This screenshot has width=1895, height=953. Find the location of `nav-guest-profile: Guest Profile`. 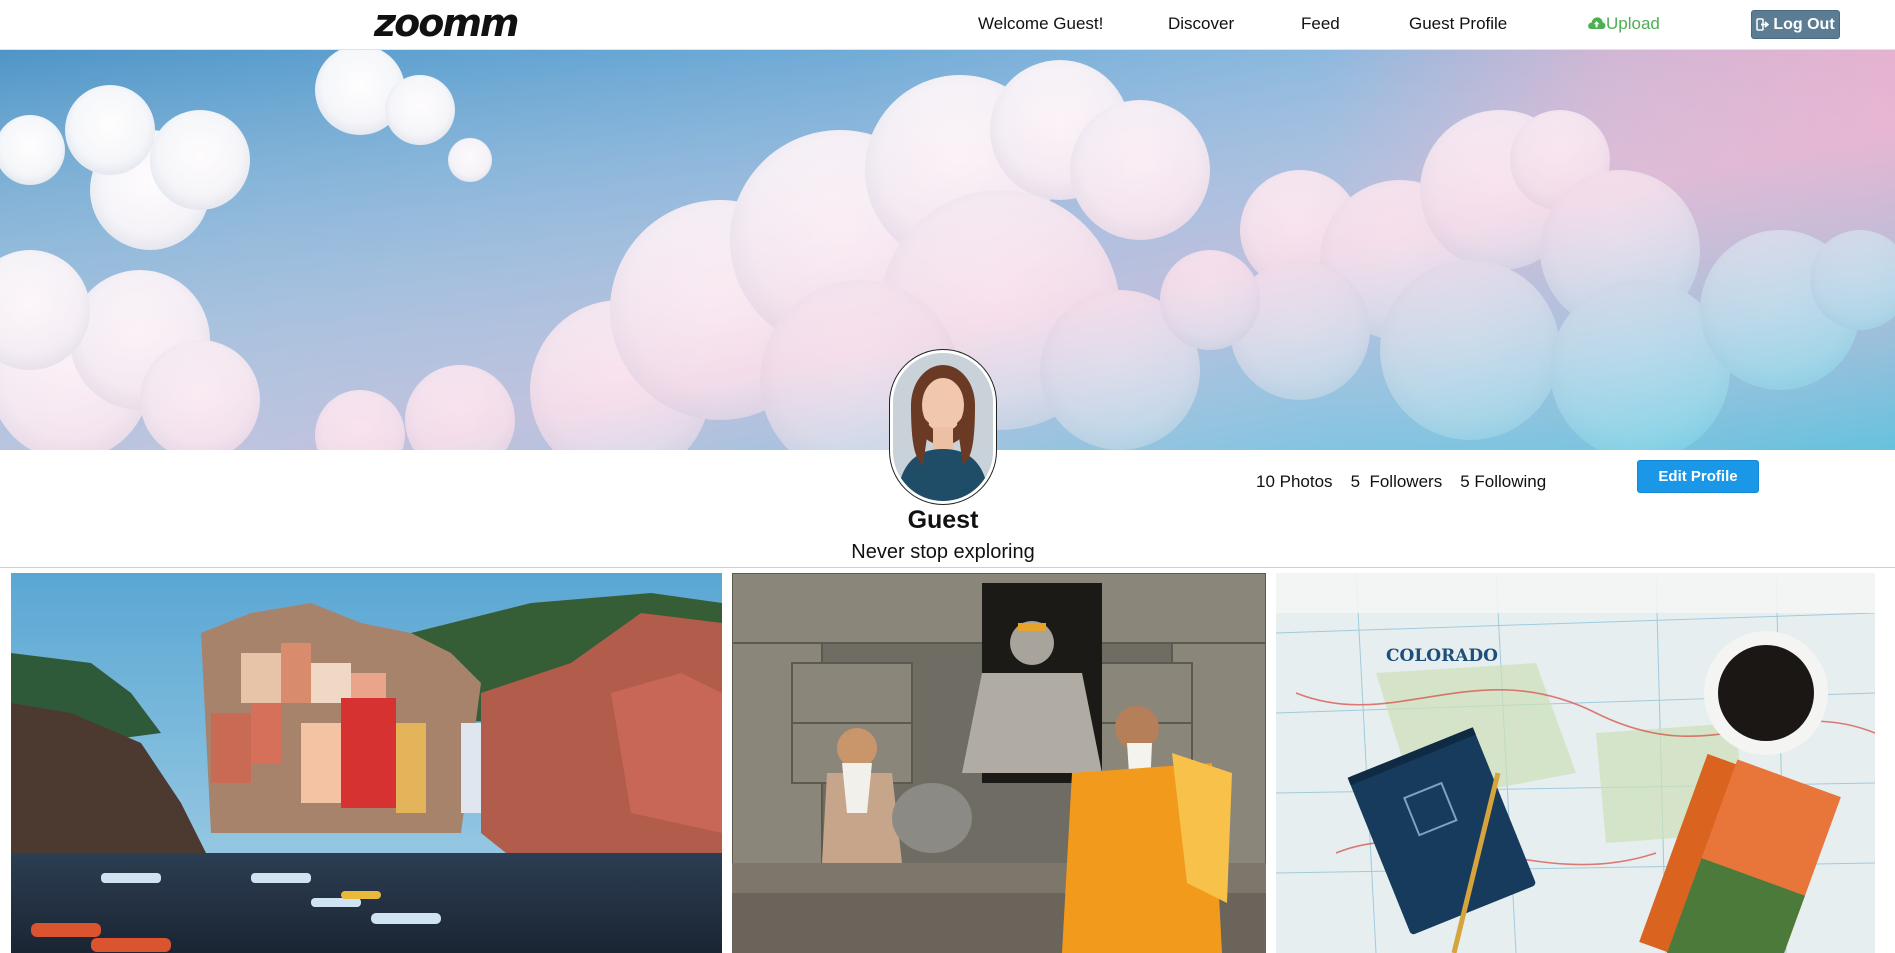

nav-guest-profile: Guest Profile is located at coordinates (1458, 24).